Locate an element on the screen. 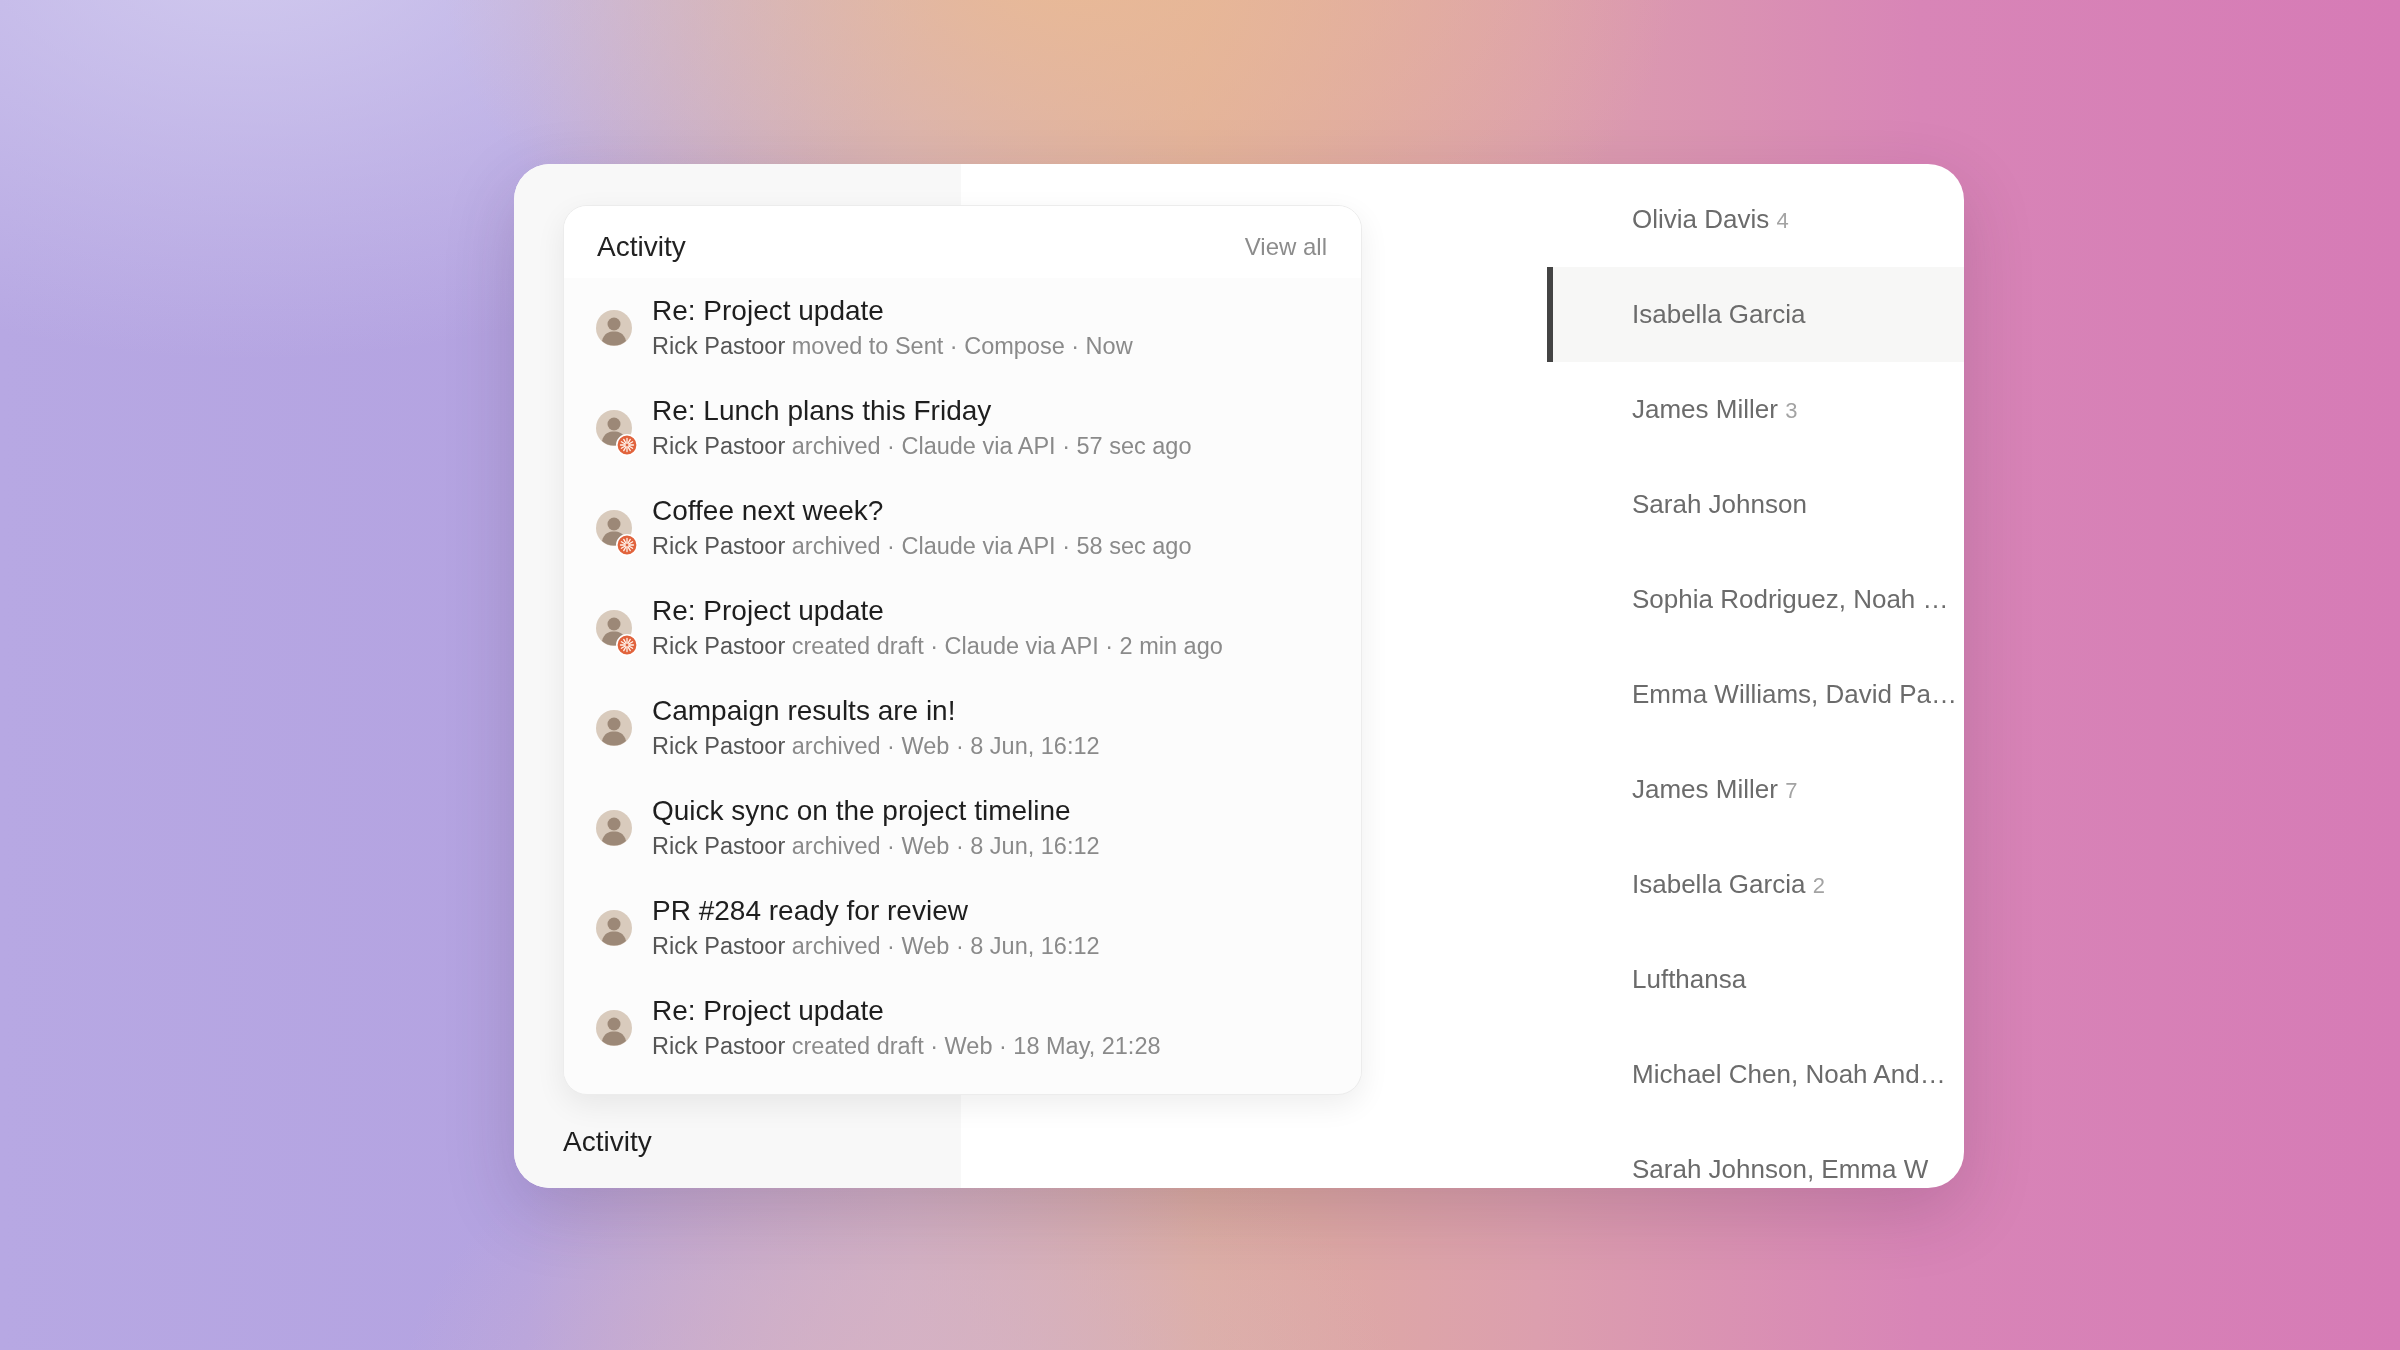  conversation-item: Sarah Johnson is located at coordinates (1755, 504).